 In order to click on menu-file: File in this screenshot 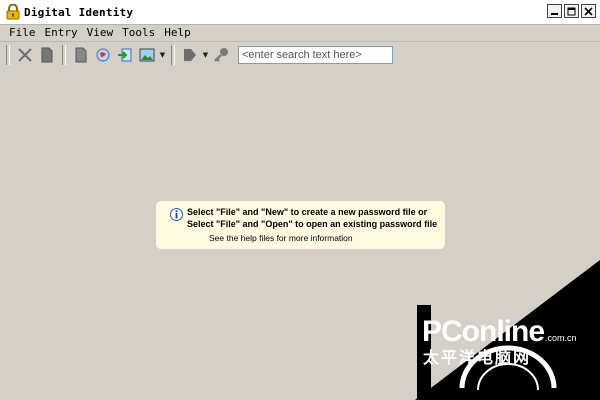, I will do `click(22, 32)`.